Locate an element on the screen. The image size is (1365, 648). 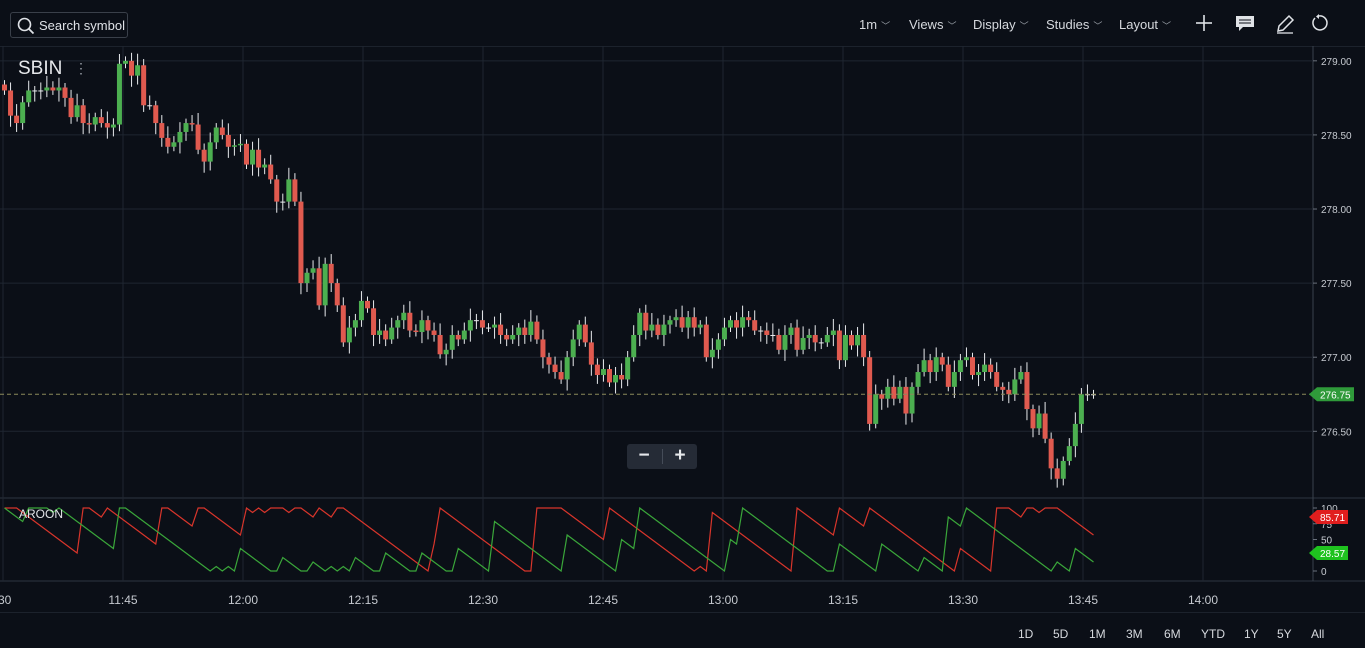
pencil-icon is located at coordinates (1285, 24).